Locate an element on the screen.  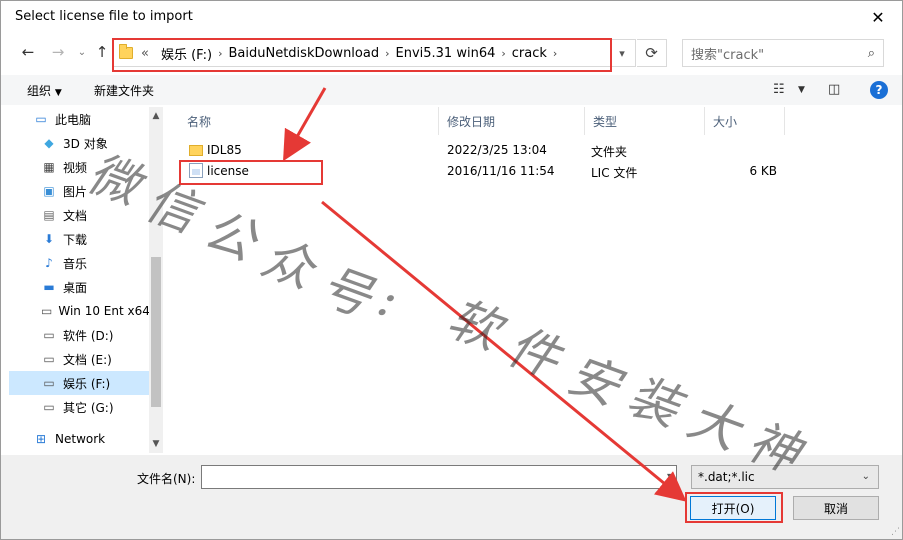
help-icon: ? is located at coordinates (879, 90).